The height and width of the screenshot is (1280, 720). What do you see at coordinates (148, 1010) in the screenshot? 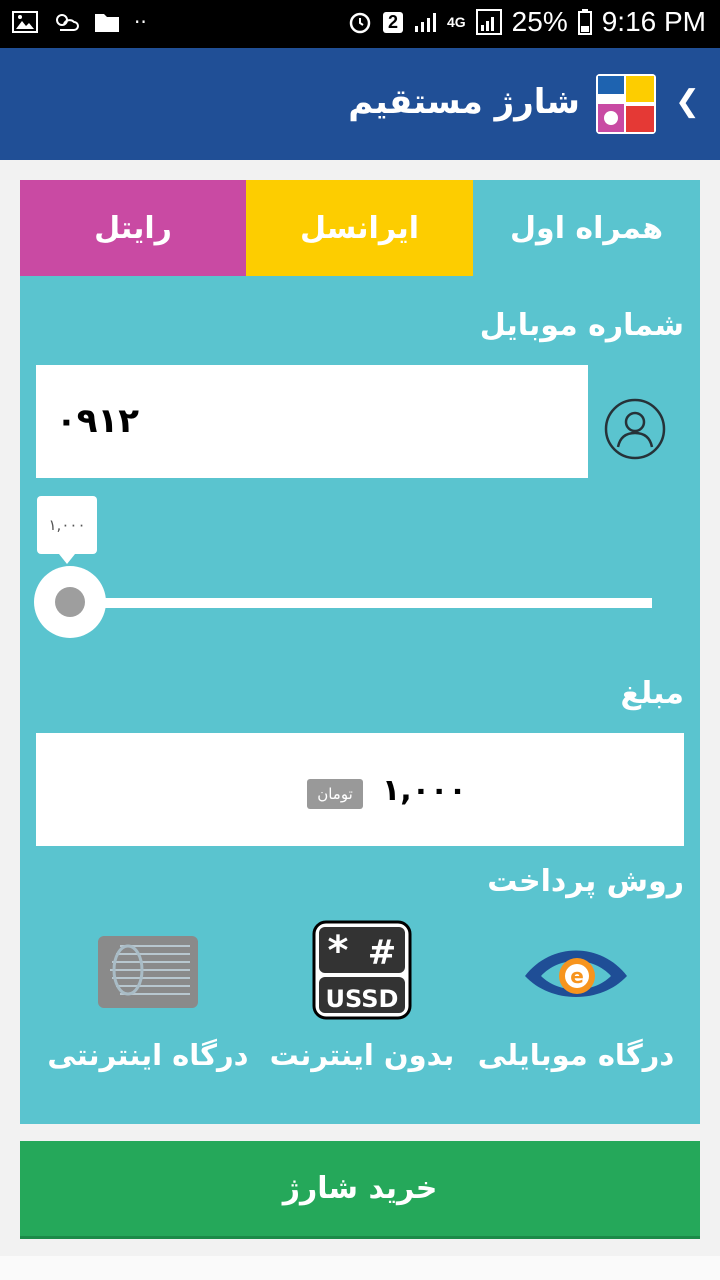
I see `payment-internet-gateway: درگاه اینترنتی` at bounding box center [148, 1010].